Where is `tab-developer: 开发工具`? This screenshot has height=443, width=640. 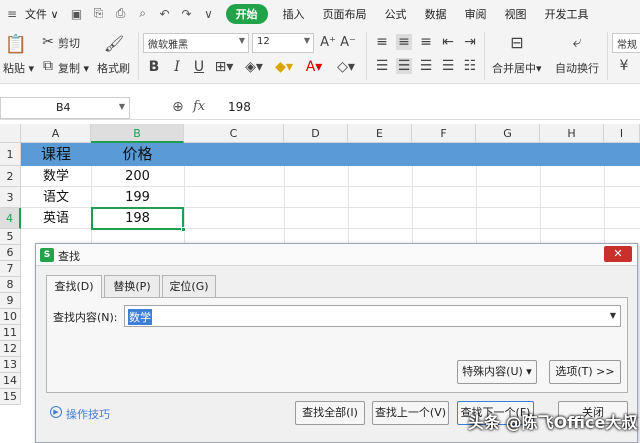
tab-developer: 开发工具 is located at coordinates (567, 14).